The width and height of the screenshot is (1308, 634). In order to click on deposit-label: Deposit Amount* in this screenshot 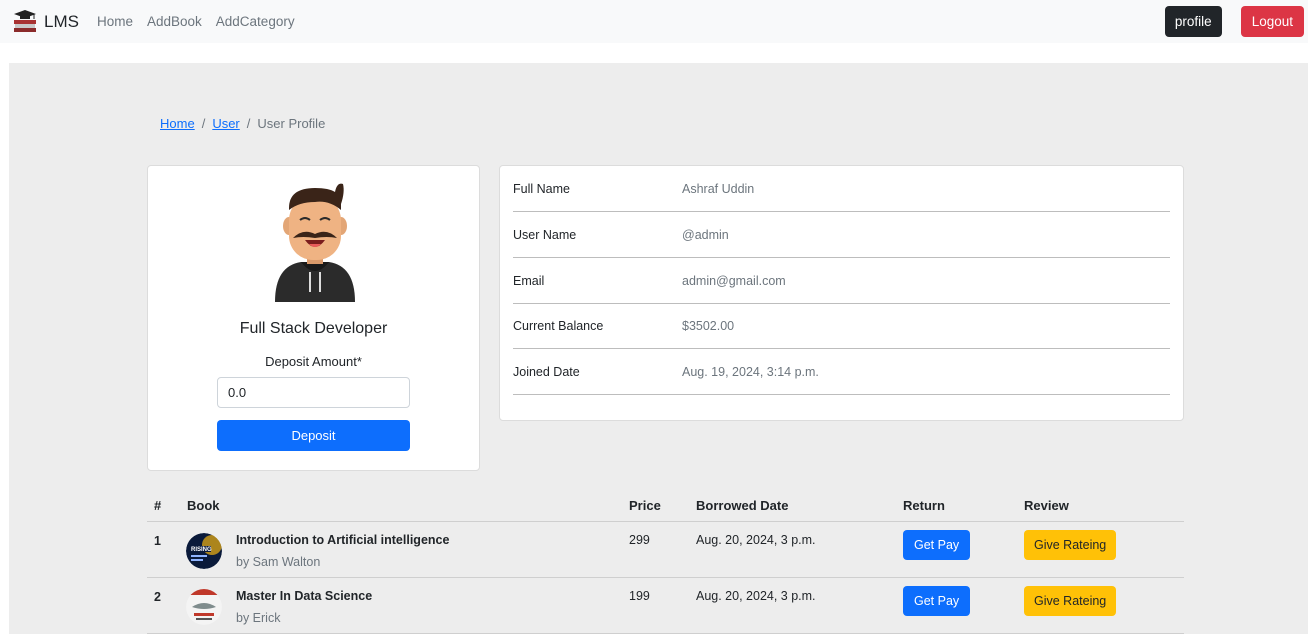, I will do `click(313, 361)`.